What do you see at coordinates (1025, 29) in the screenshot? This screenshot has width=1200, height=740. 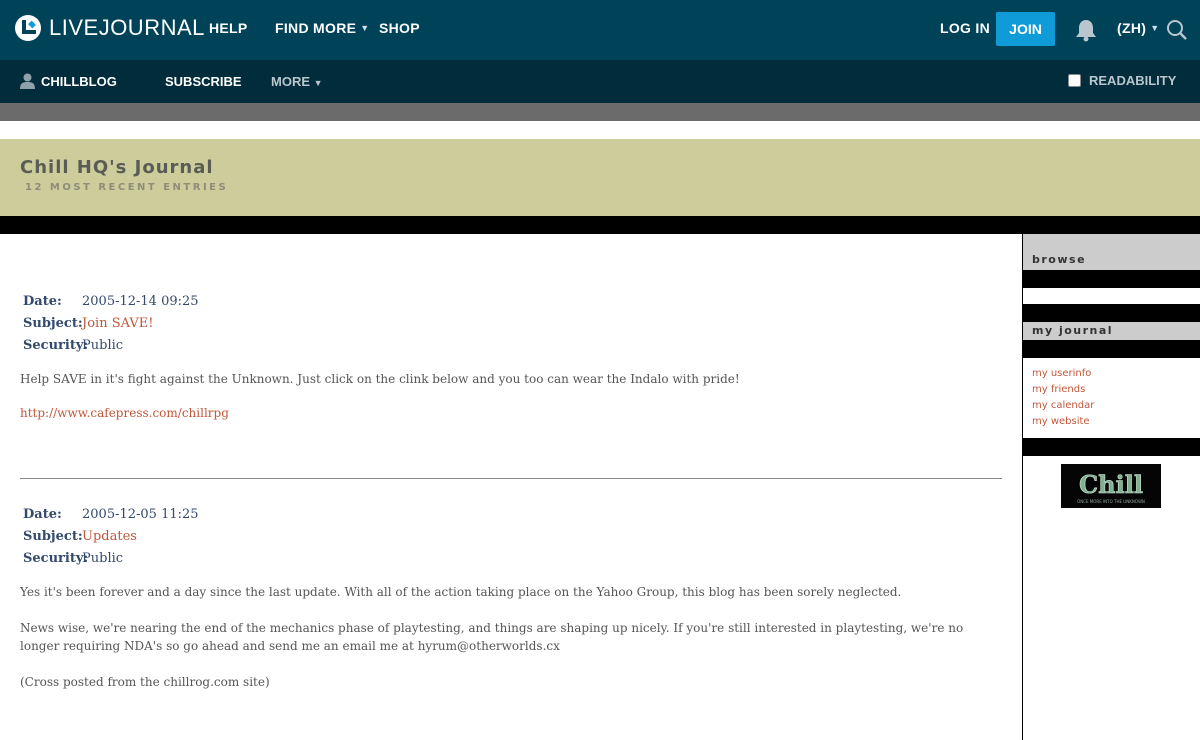 I see `join-button: JOIN` at bounding box center [1025, 29].